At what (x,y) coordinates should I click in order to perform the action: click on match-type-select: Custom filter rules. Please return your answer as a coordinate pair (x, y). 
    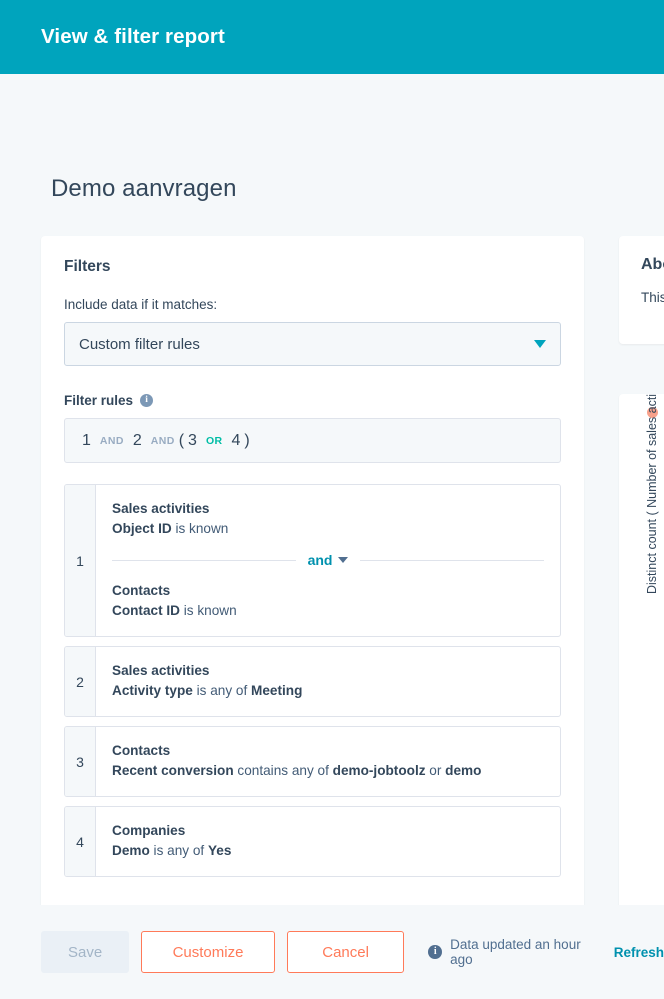
    Looking at the image, I should click on (312, 344).